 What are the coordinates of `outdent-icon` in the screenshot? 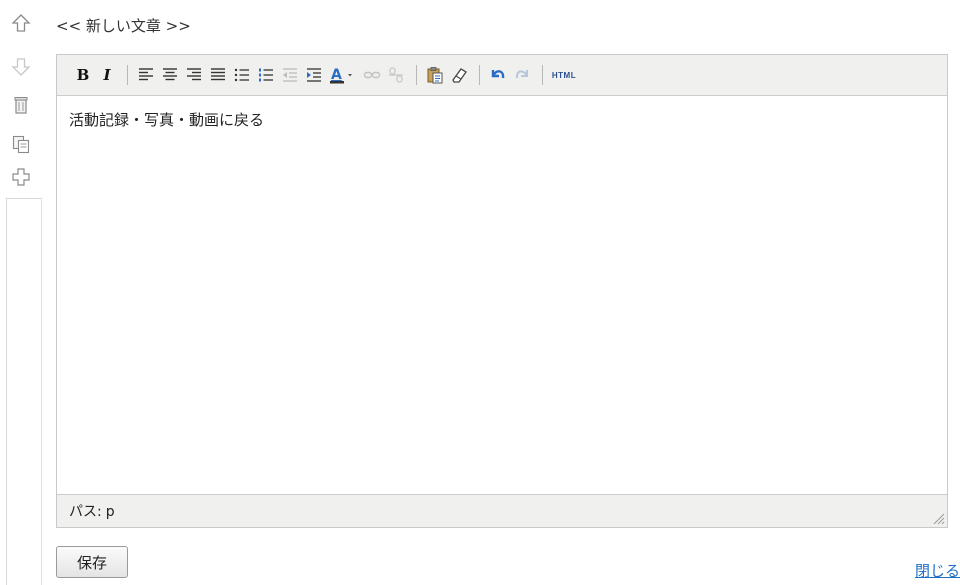 It's located at (290, 75).